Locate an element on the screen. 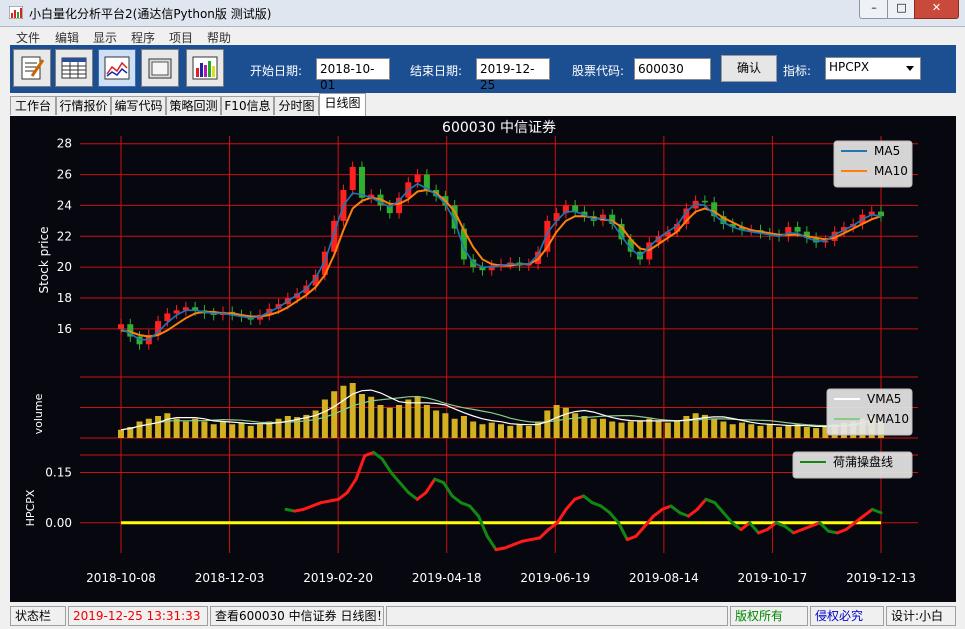  price-y-tick-label: 20 is located at coordinates (64, 267).